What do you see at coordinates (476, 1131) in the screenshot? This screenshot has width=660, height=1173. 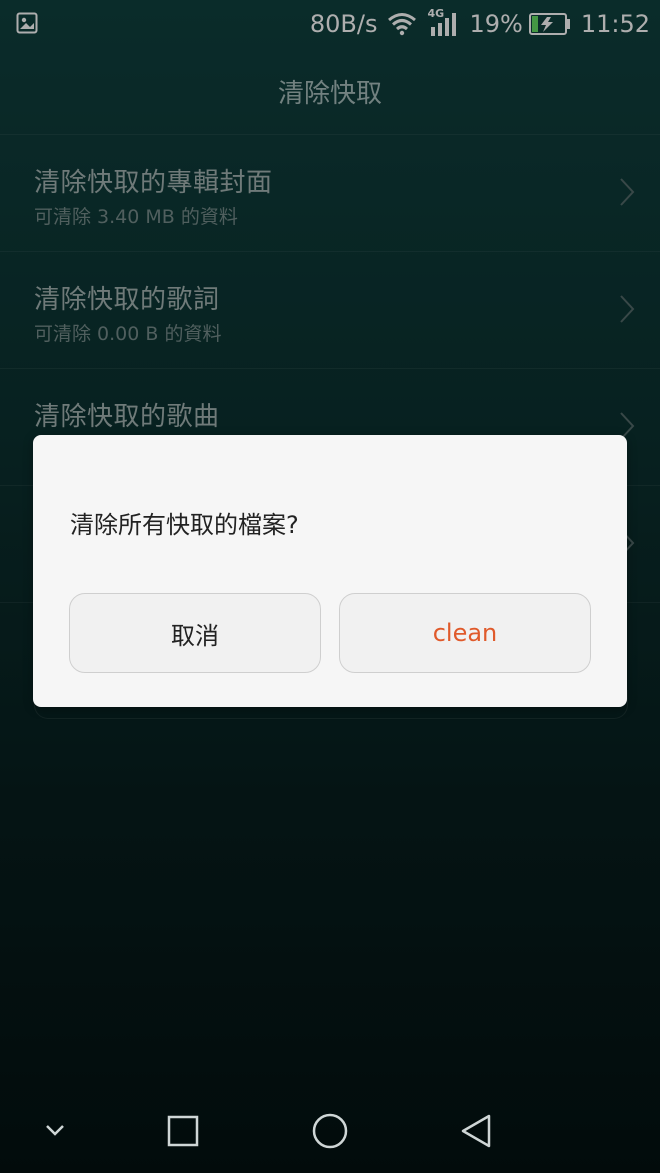 I see `back-icon` at bounding box center [476, 1131].